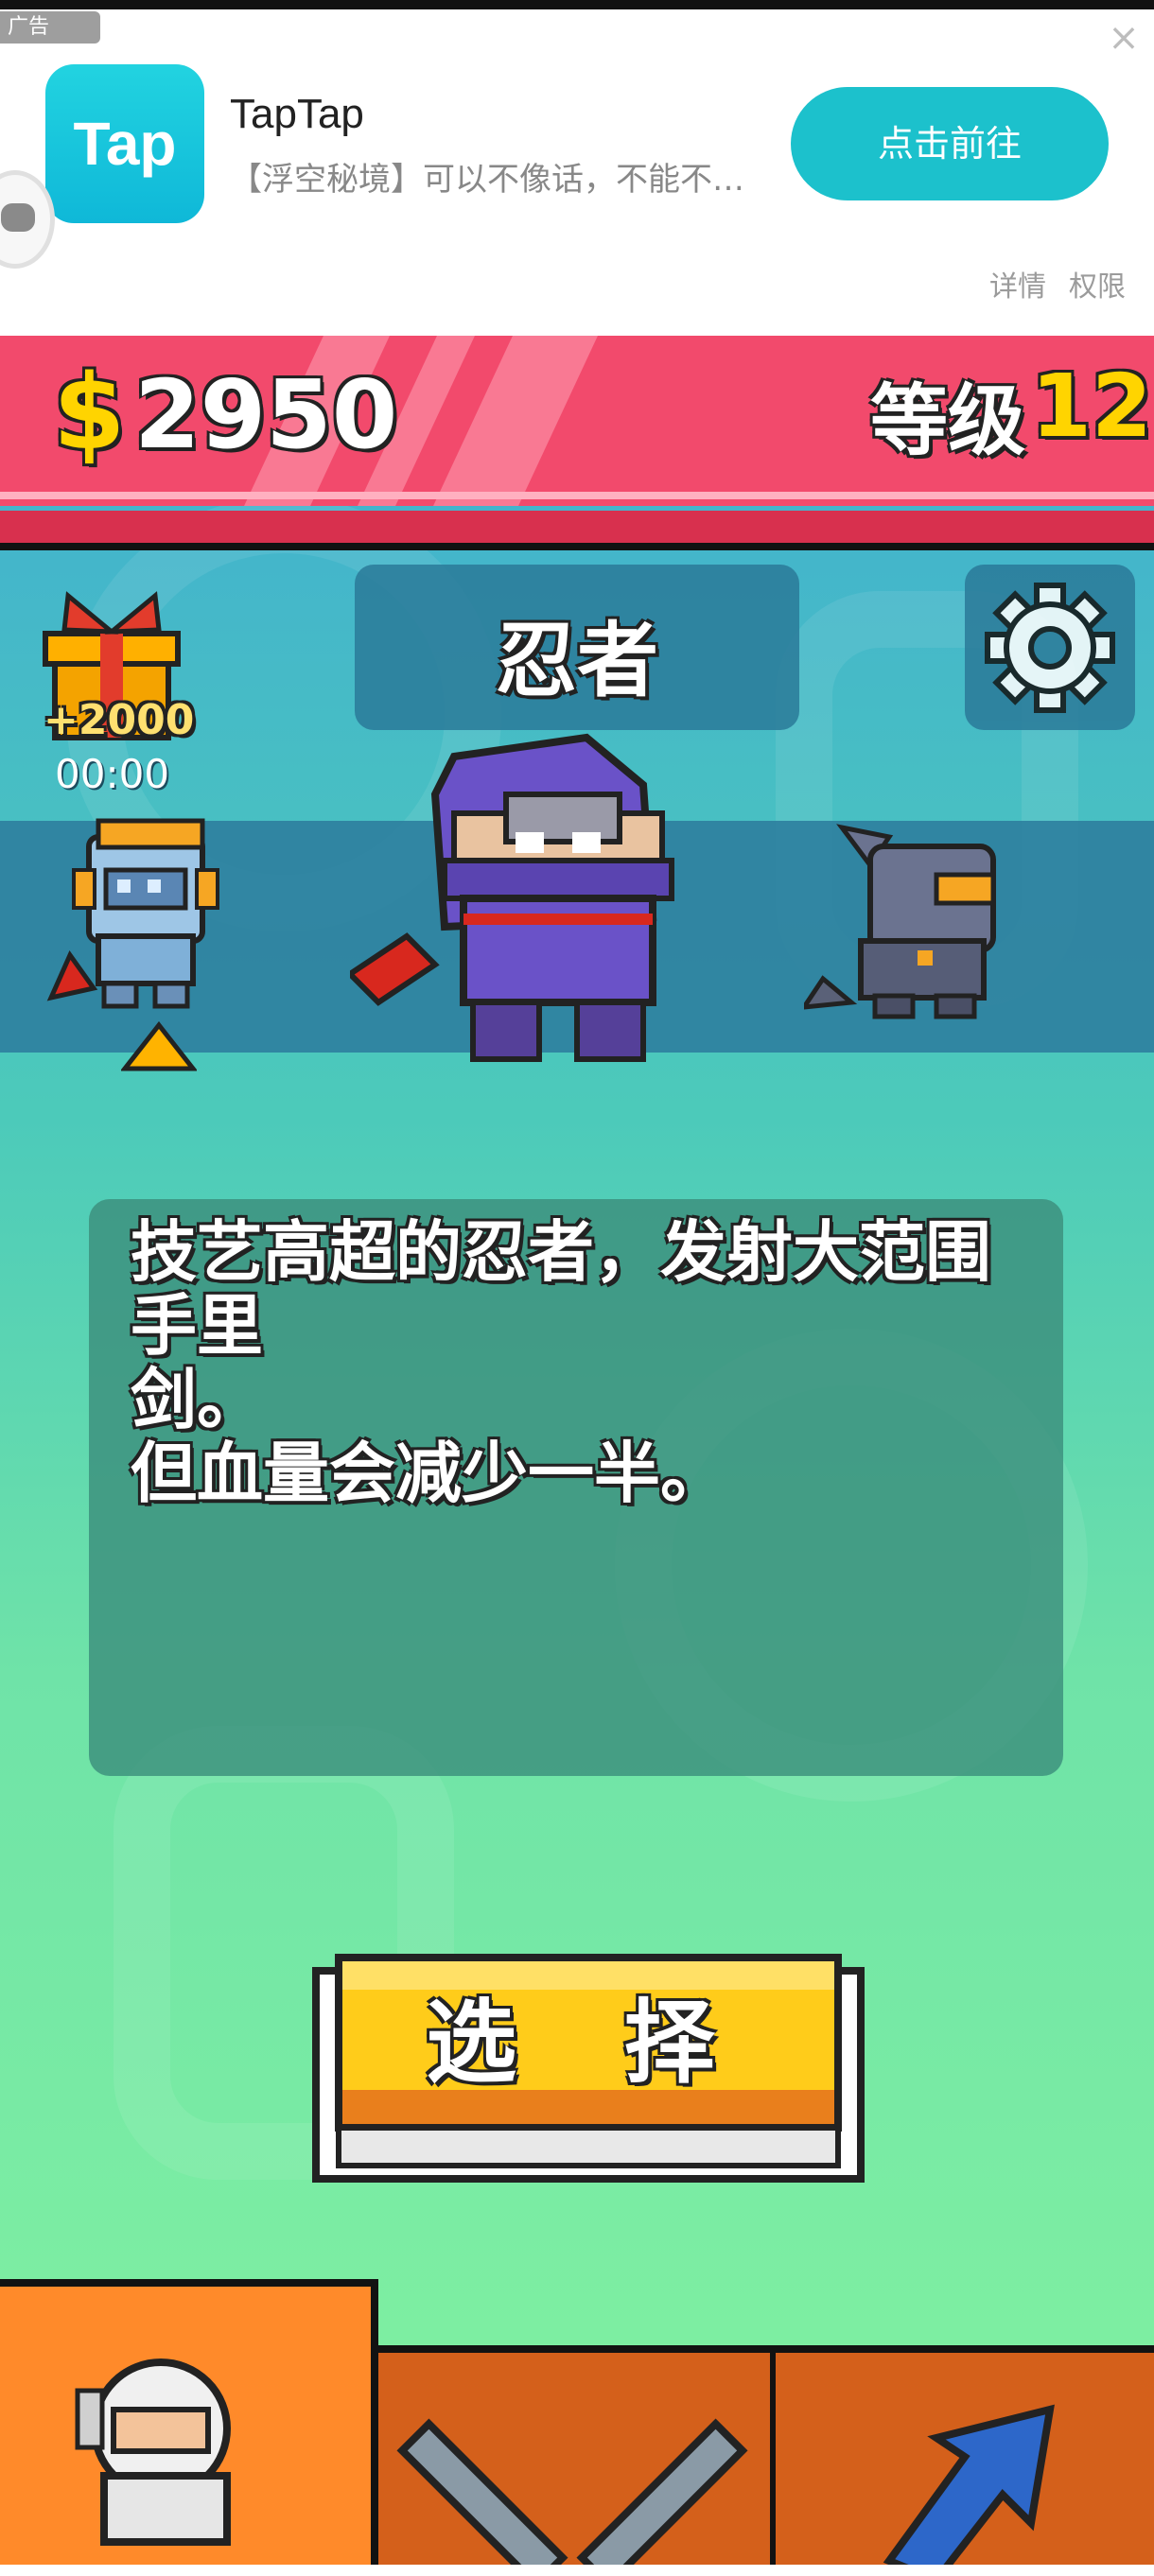 Image resolution: width=1154 pixels, height=2576 pixels. Describe the element at coordinates (1017, 284) in the screenshot. I see `ad-detail-link: 详情` at that location.